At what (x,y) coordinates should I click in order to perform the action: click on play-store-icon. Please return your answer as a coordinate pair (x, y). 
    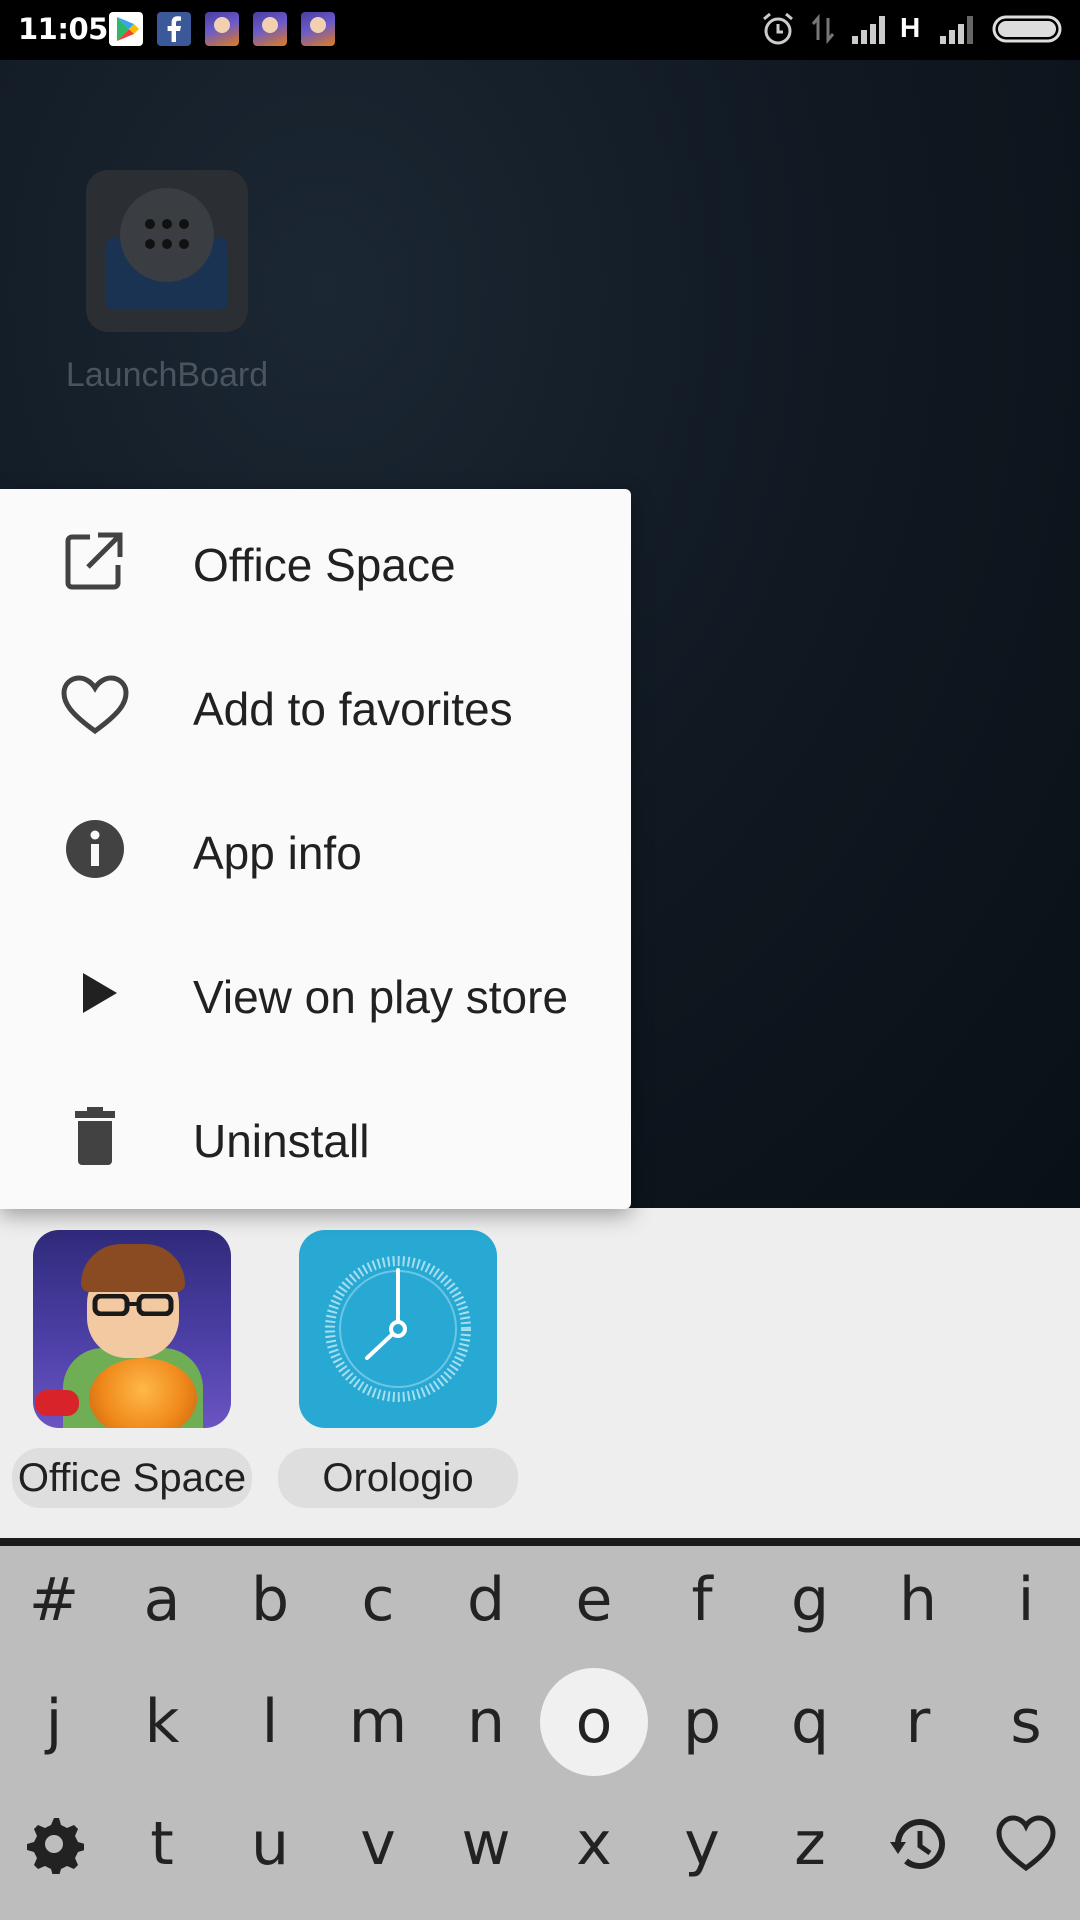
    Looking at the image, I should click on (126, 29).